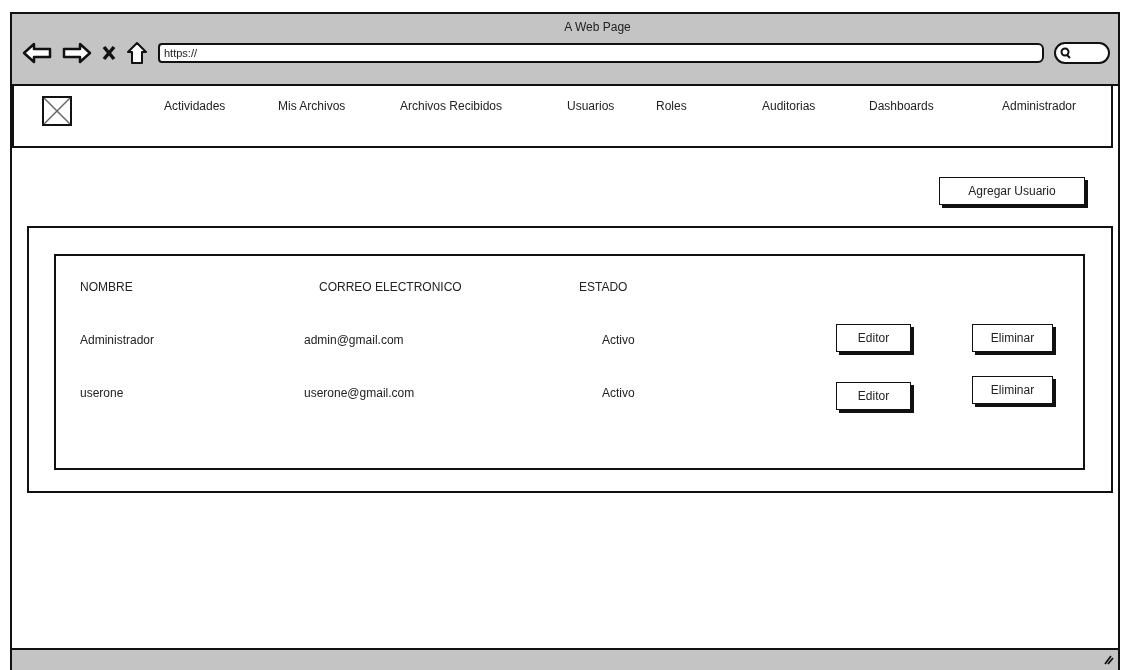 The width and height of the screenshot is (1130, 670). What do you see at coordinates (221, 104) in the screenshot?
I see `nav-link: Actividades` at bounding box center [221, 104].